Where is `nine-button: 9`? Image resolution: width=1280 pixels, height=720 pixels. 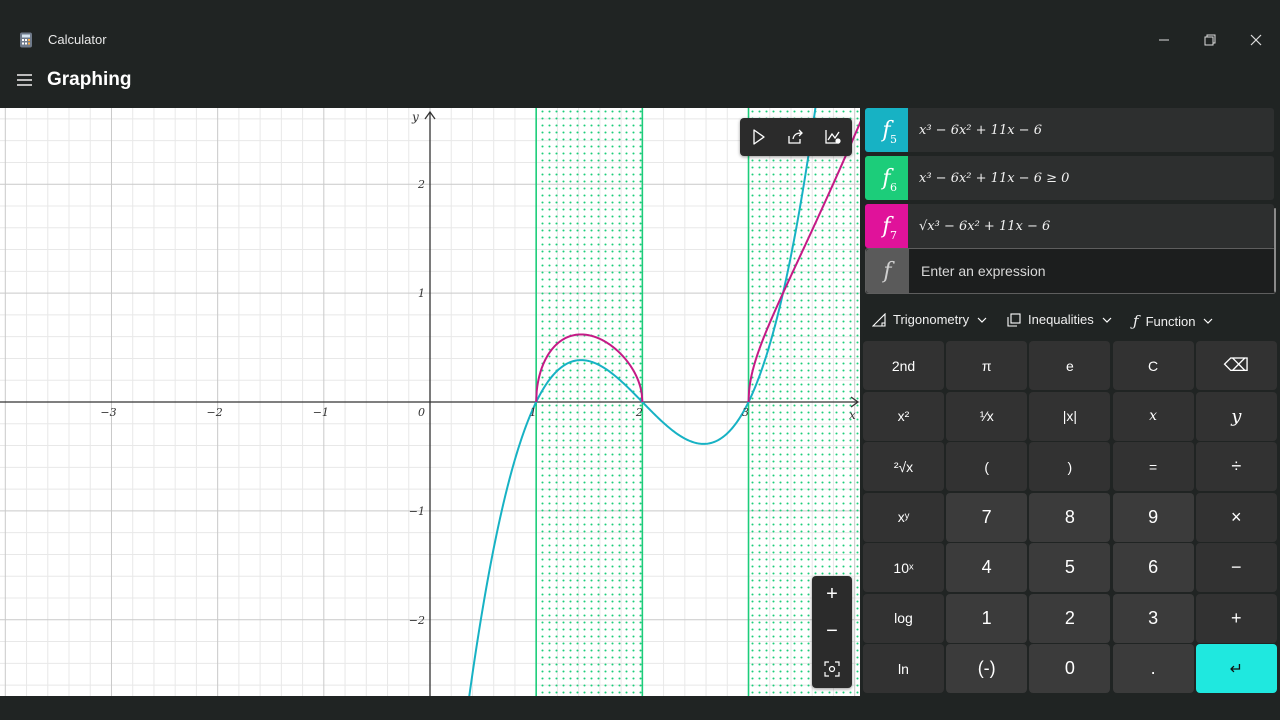
nine-button: 9 is located at coordinates (1153, 517).